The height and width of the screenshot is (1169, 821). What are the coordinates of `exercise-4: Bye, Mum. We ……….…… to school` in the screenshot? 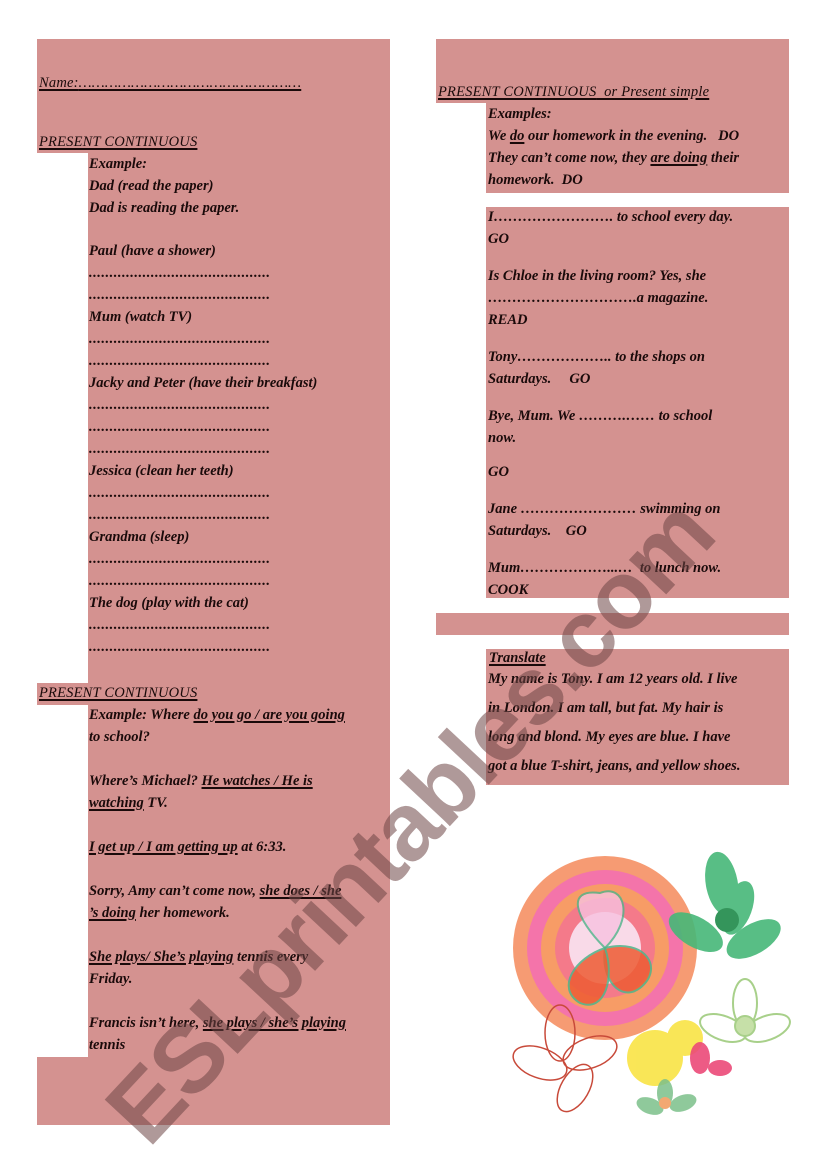 It's located at (610, 416).